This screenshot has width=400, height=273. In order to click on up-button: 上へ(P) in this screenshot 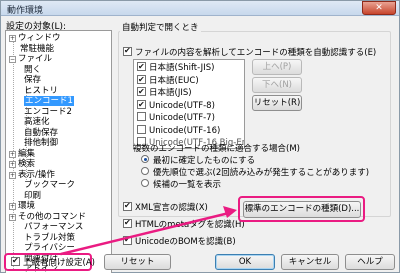, I will do `click(277, 67)`.